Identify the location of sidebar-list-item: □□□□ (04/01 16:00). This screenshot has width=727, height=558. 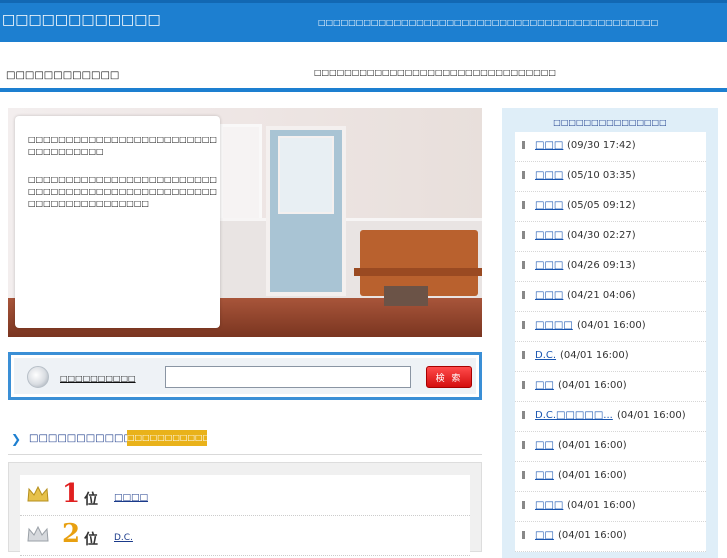
(610, 327).